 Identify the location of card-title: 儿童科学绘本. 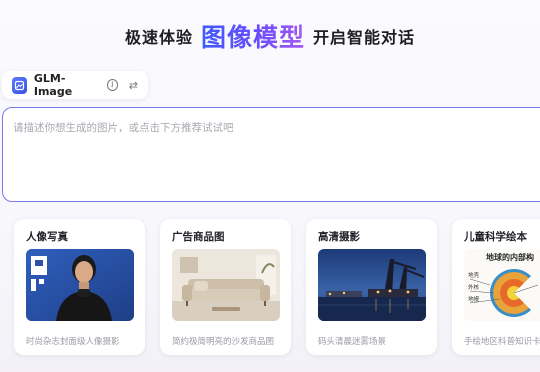
(495, 237).